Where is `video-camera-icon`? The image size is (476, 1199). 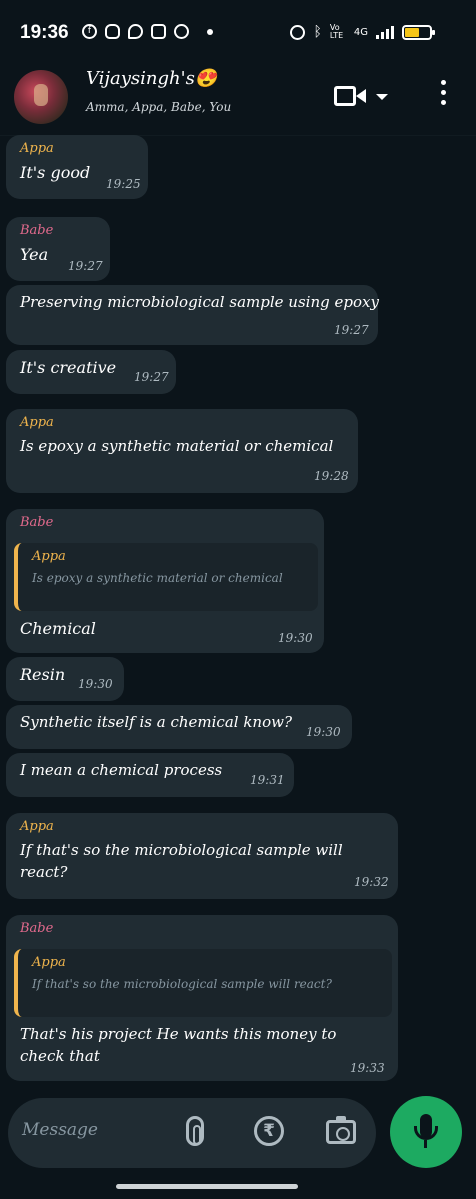
video-camera-icon is located at coordinates (345, 96).